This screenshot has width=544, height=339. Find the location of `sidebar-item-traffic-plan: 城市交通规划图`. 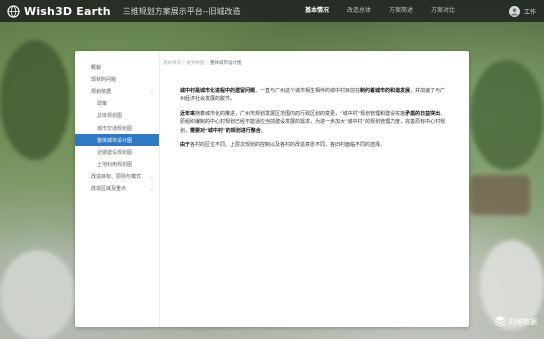

sidebar-item-traffic-plan: 城市交通规划图 is located at coordinates (117, 128).